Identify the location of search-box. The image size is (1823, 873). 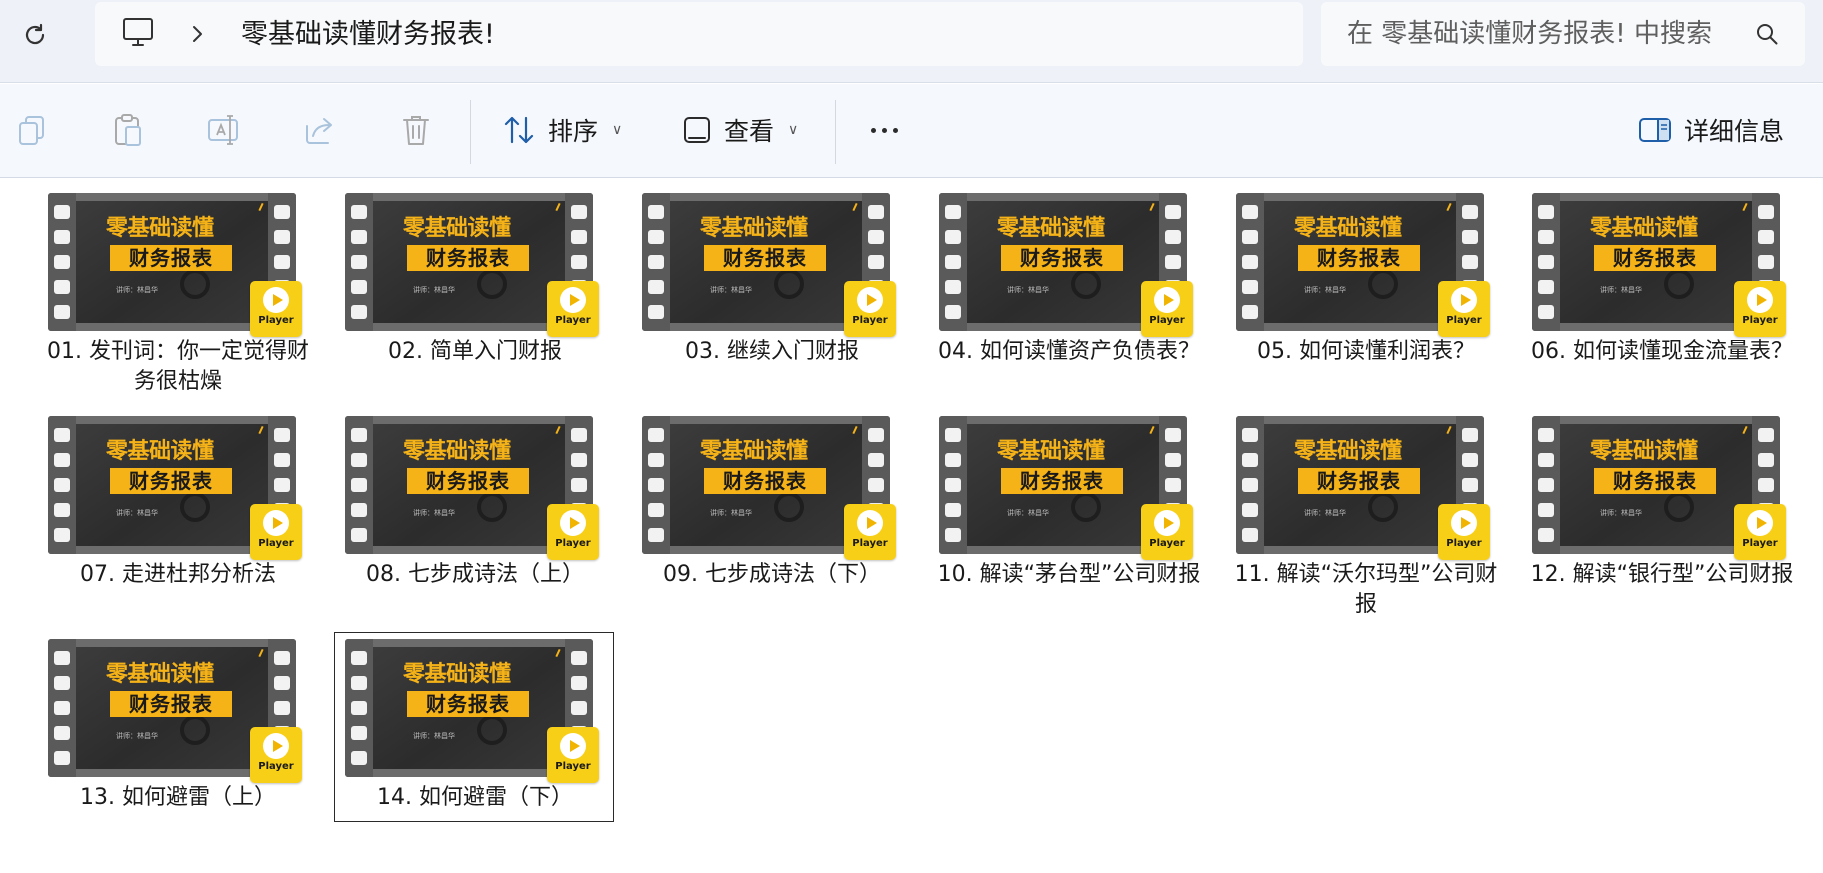
(1563, 34).